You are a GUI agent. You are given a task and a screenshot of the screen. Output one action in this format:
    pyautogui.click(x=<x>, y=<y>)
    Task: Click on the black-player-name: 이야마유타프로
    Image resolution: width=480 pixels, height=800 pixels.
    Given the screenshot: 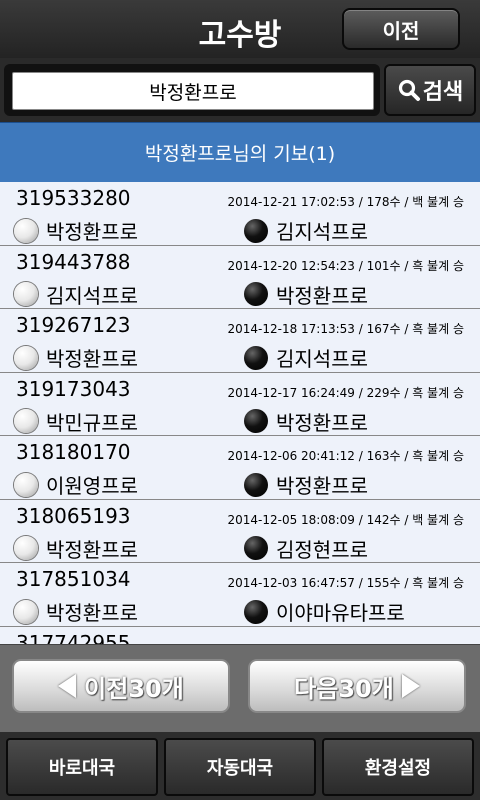 What is the action you would take?
    pyautogui.click(x=340, y=613)
    